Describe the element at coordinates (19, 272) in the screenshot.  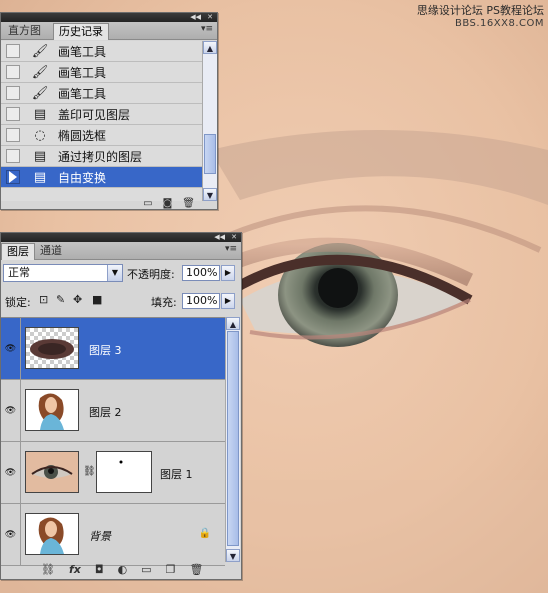
I see `blend-mode-value: 正常` at that location.